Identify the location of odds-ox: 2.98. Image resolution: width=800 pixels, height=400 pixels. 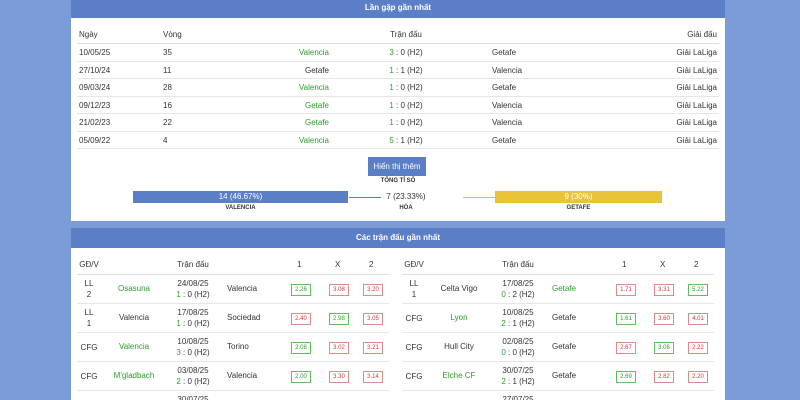
(339, 319).